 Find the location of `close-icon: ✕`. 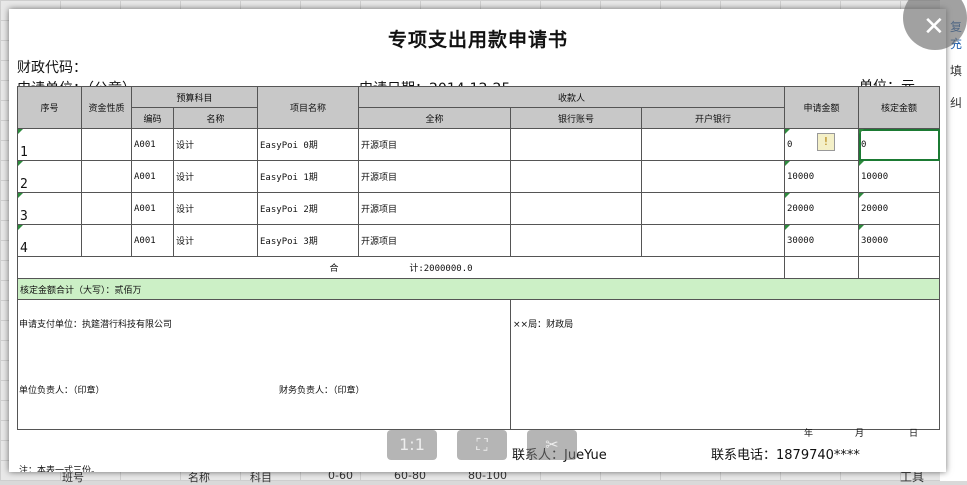

close-icon: ✕ is located at coordinates (934, 27).